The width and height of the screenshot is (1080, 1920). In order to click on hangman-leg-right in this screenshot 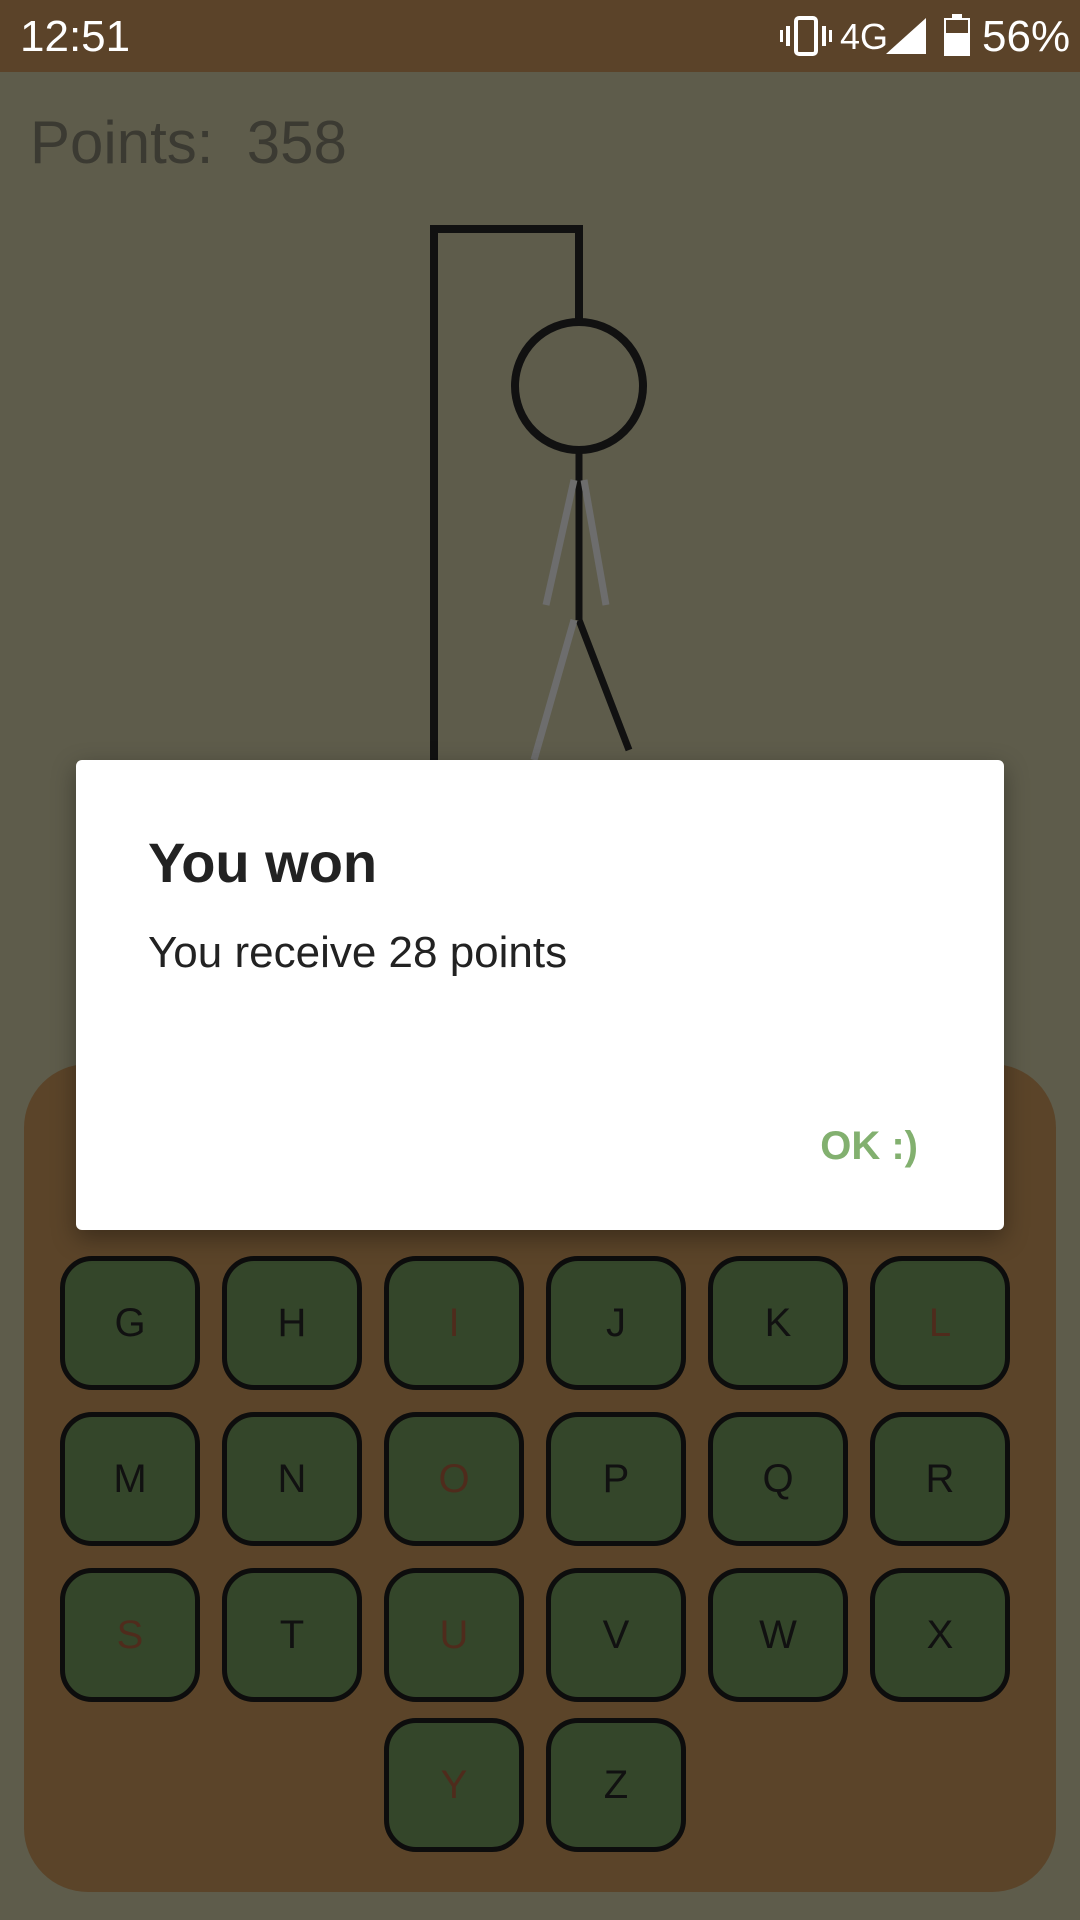, I will do `click(604, 685)`.